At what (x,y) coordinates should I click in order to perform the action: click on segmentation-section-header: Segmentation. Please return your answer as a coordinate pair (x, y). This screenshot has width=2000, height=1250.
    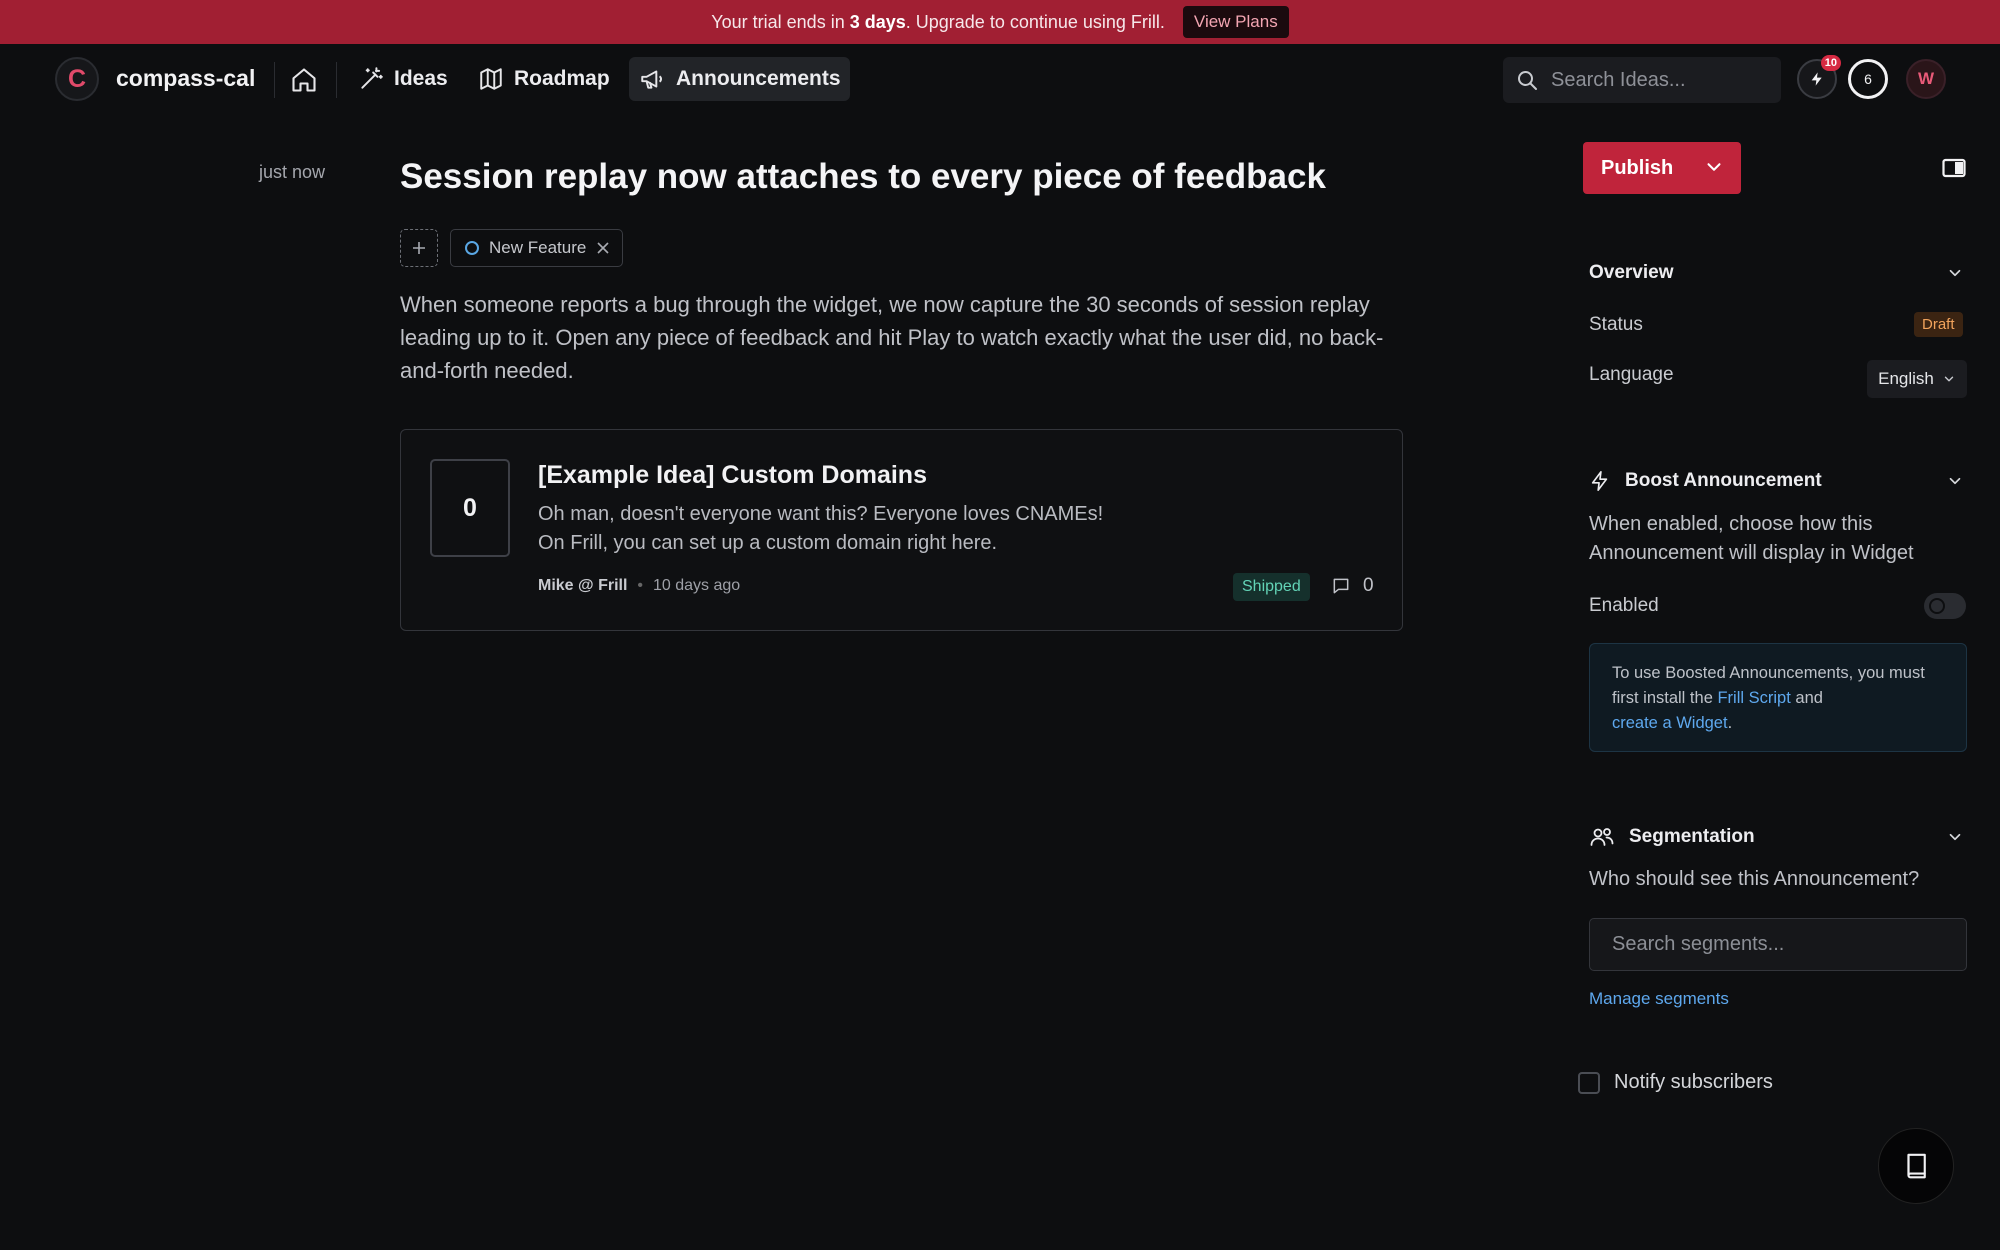
    Looking at the image, I should click on (1672, 837).